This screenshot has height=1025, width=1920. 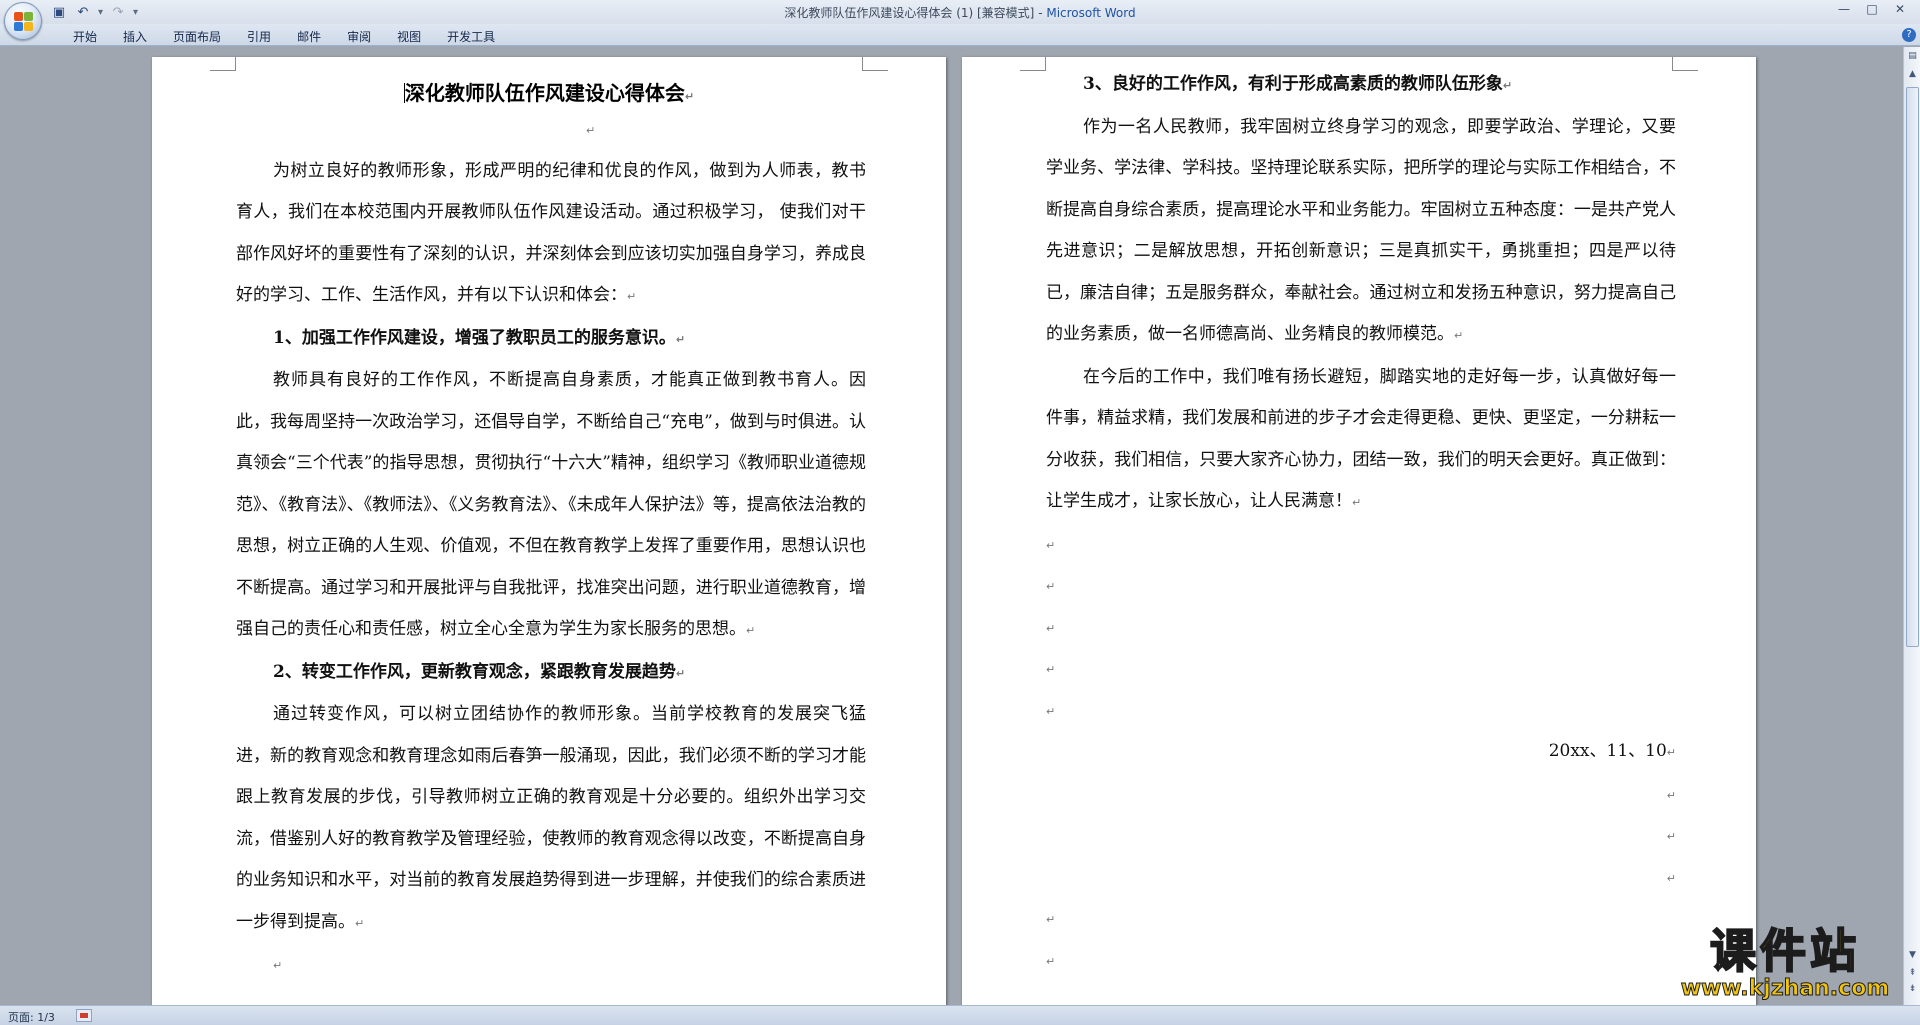 What do you see at coordinates (479, 337) in the screenshot?
I see `section-heading-1: 1、加强工作作风建设，增强了教职员工的服务意识。↵` at bounding box center [479, 337].